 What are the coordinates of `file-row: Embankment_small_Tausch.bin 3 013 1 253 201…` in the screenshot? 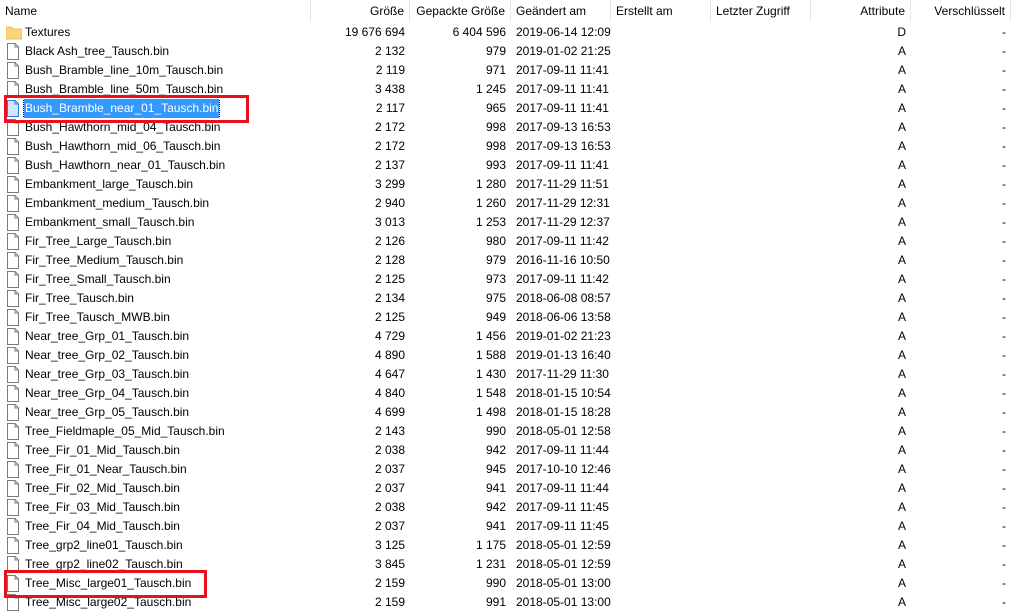 It's located at (510, 222).